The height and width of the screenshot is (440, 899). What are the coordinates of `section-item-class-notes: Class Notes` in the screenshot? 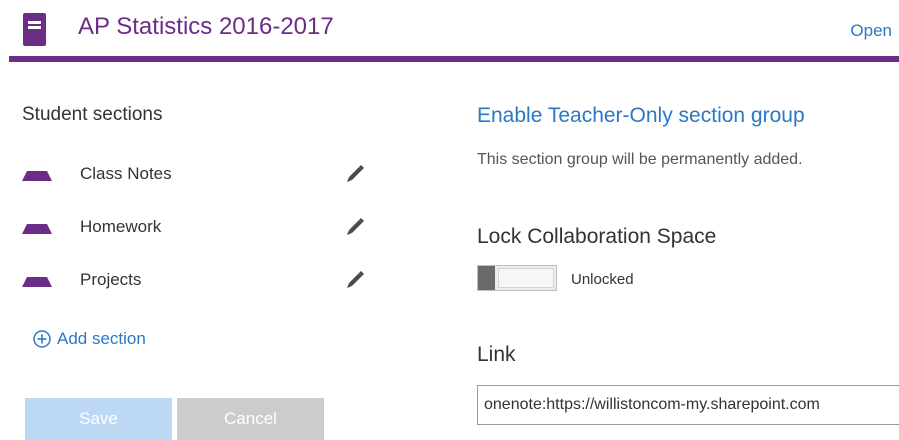 It's located at (200, 177).